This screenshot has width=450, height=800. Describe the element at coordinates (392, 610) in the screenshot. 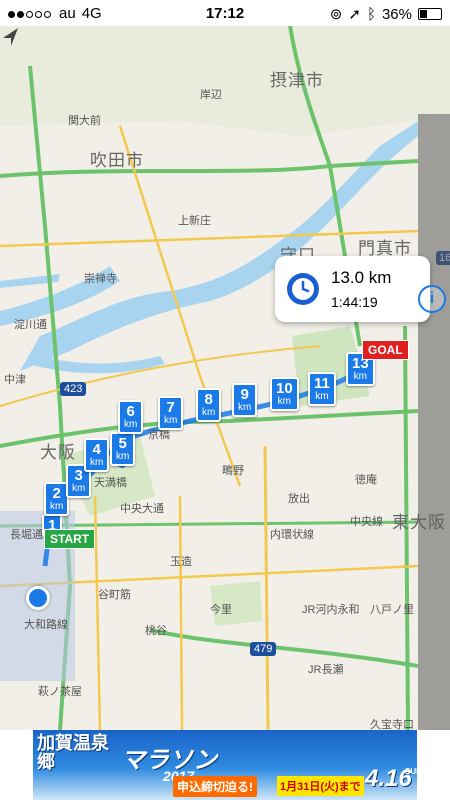

I see `place-label: 八戸ノ里` at that location.